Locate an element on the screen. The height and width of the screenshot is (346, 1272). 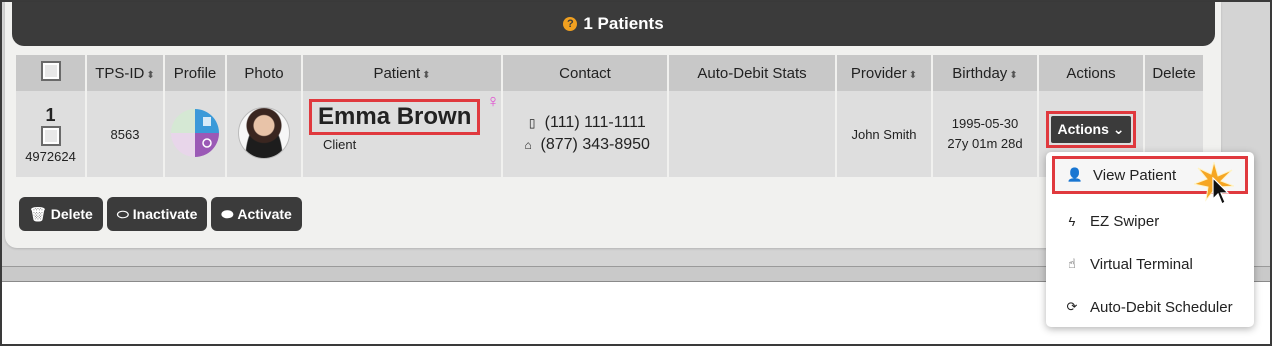
select-all-header is located at coordinates (51, 73).